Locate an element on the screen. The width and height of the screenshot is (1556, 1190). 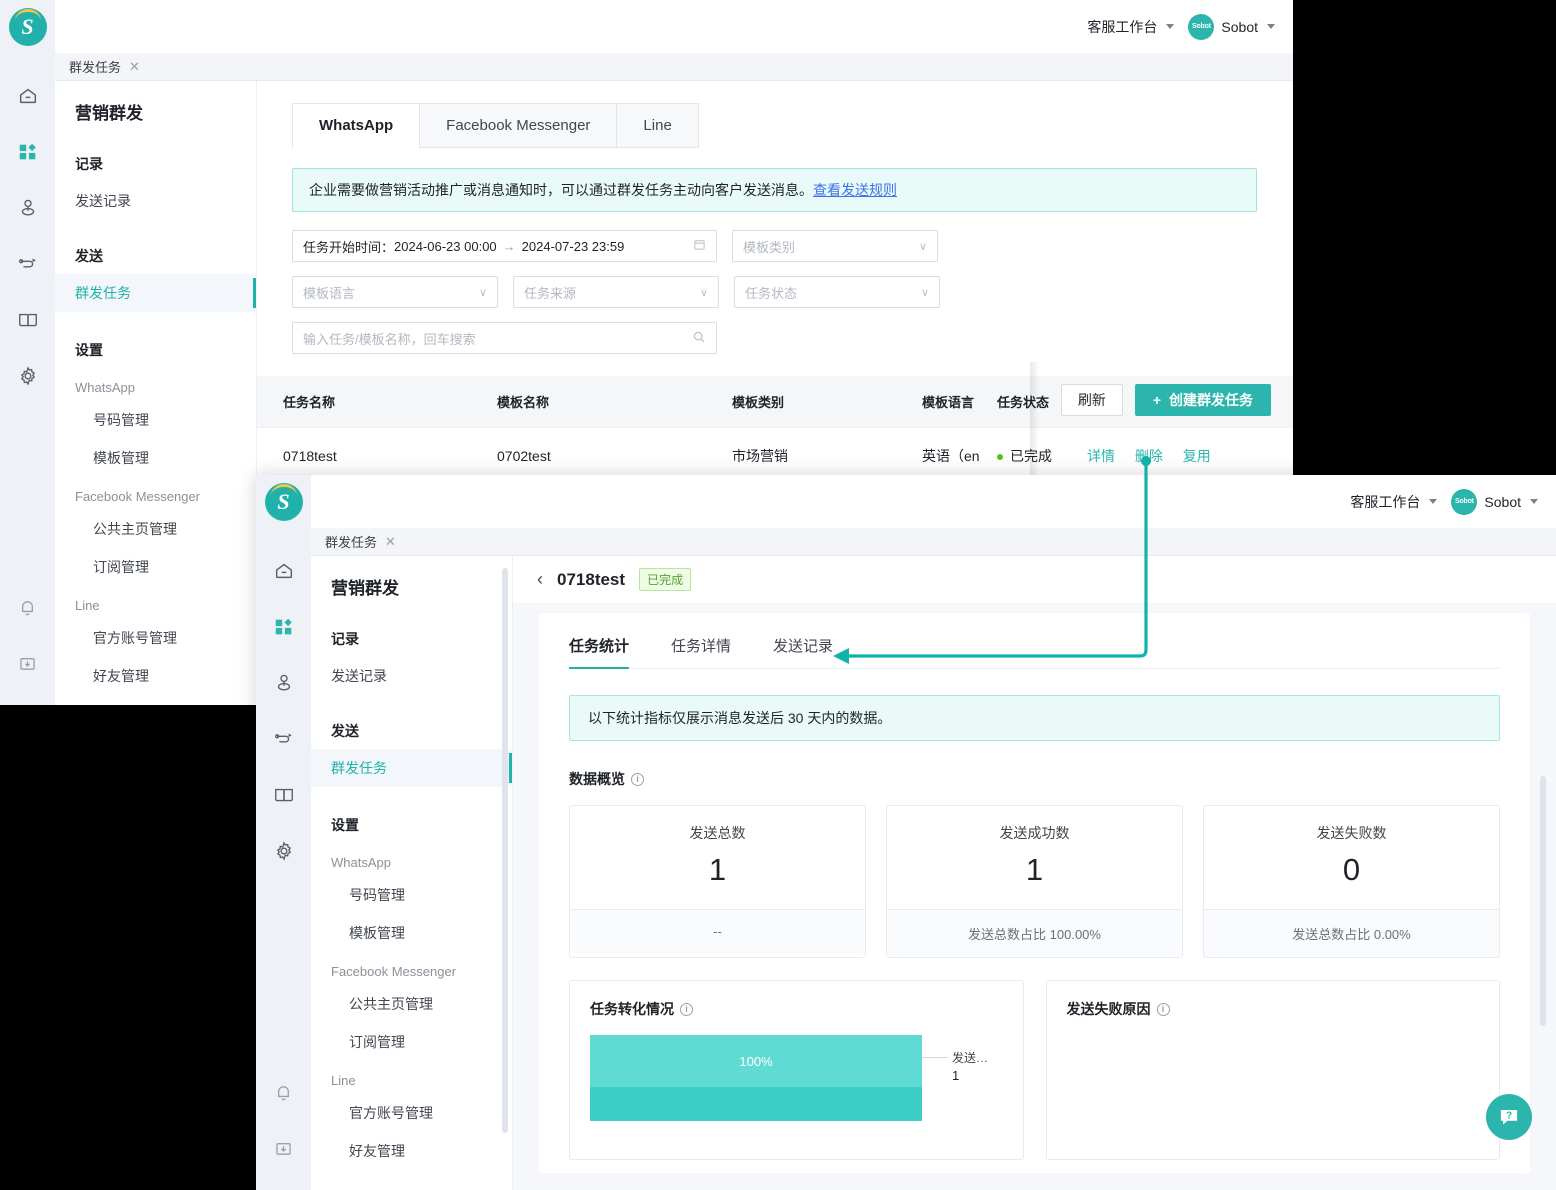
nav-section-whatsapp: WhatsApp is located at coordinates (361, 862).